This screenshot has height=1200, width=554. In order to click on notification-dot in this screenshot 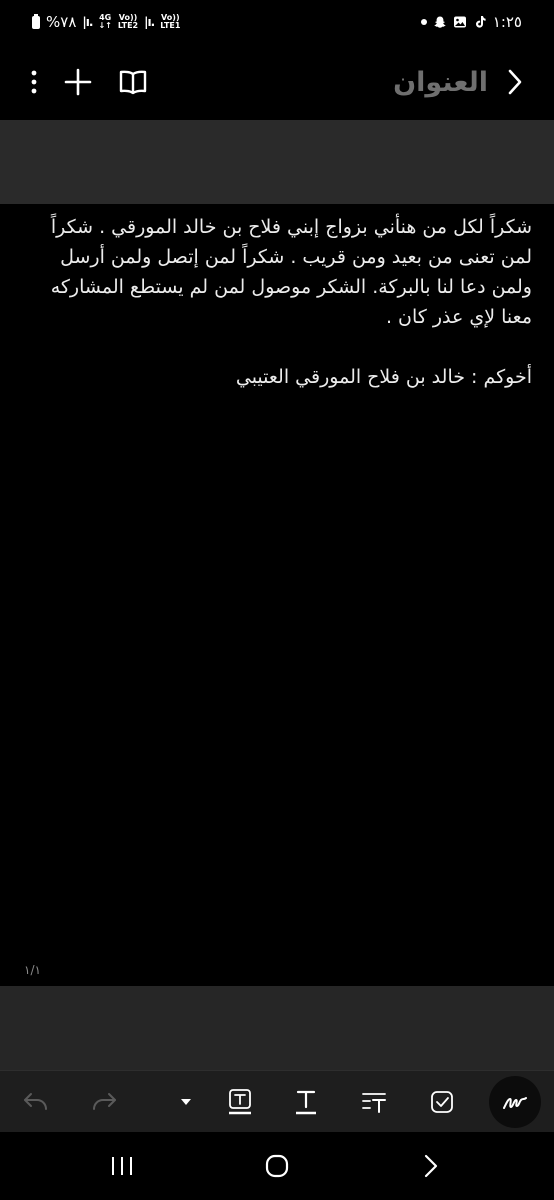, I will do `click(423, 22)`.